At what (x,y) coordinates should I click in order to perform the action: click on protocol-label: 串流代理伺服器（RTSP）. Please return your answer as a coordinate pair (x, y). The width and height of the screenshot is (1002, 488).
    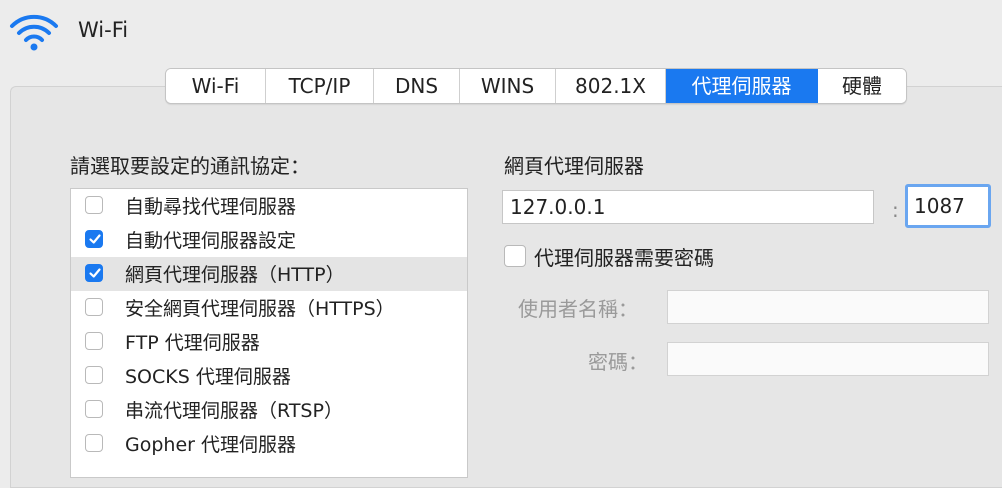
    Looking at the image, I should click on (234, 411).